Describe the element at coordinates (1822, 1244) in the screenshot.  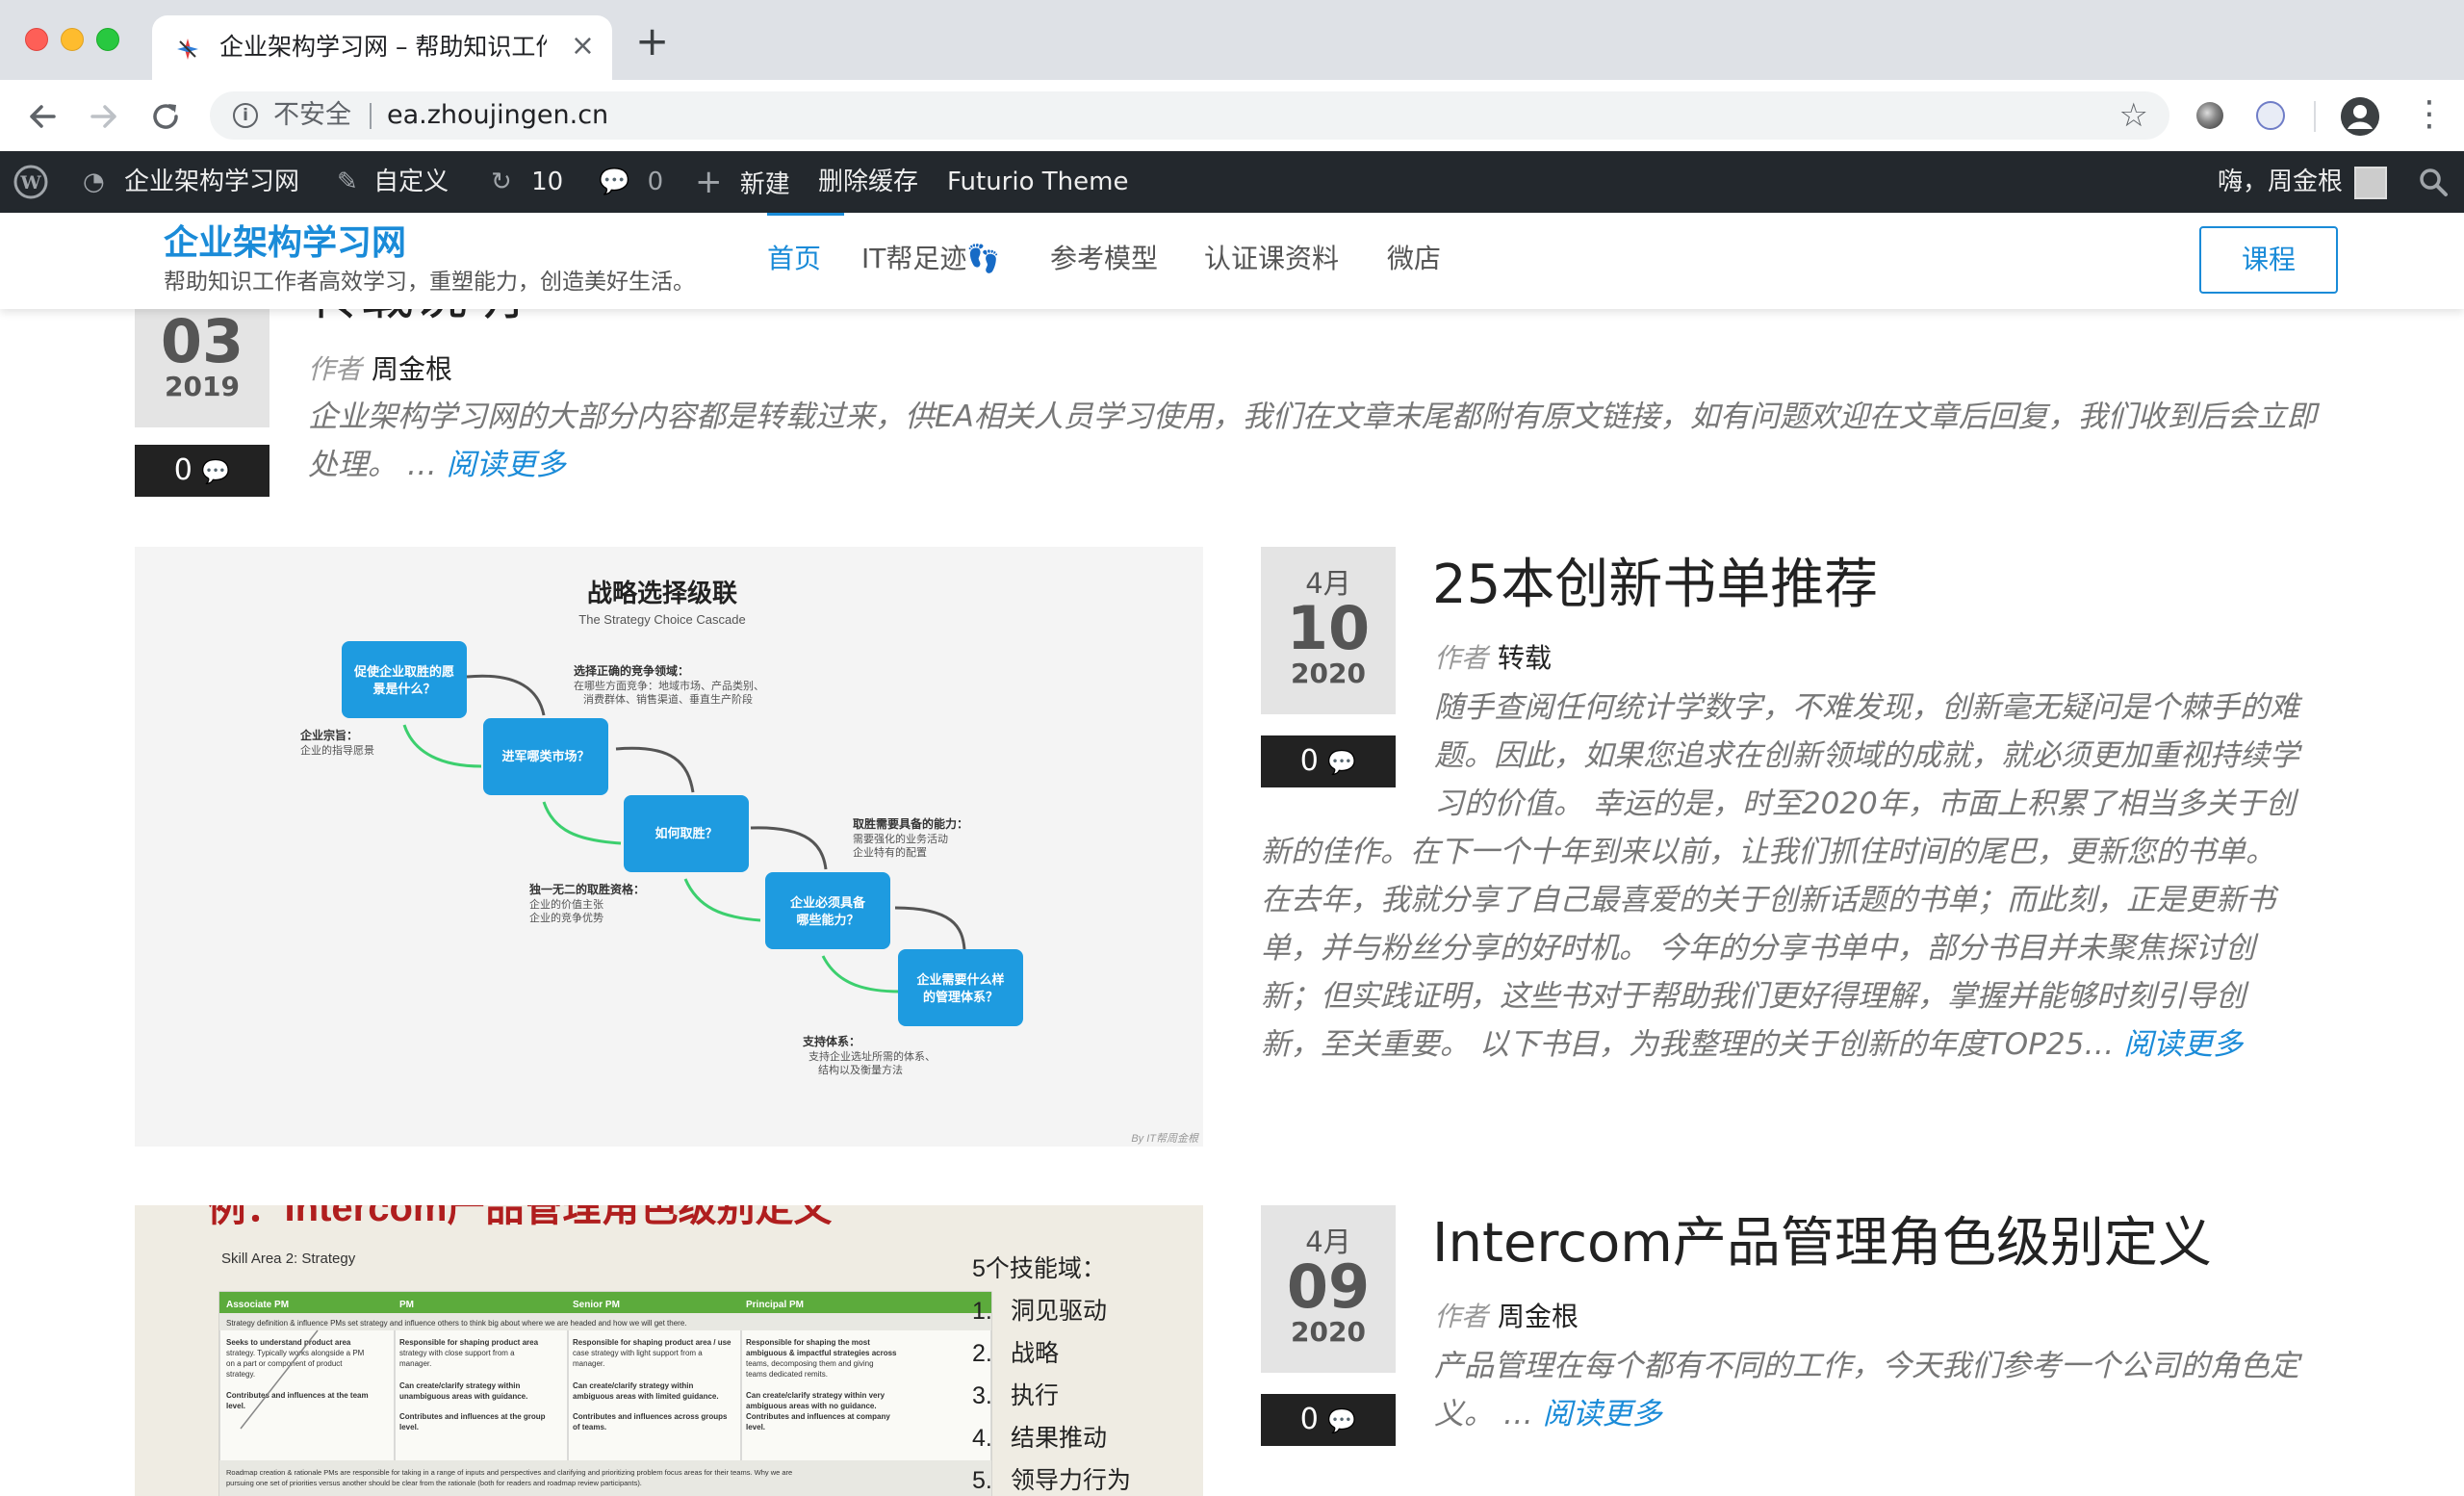
I see `post-title: Intercom产品管理角色级别定义` at that location.